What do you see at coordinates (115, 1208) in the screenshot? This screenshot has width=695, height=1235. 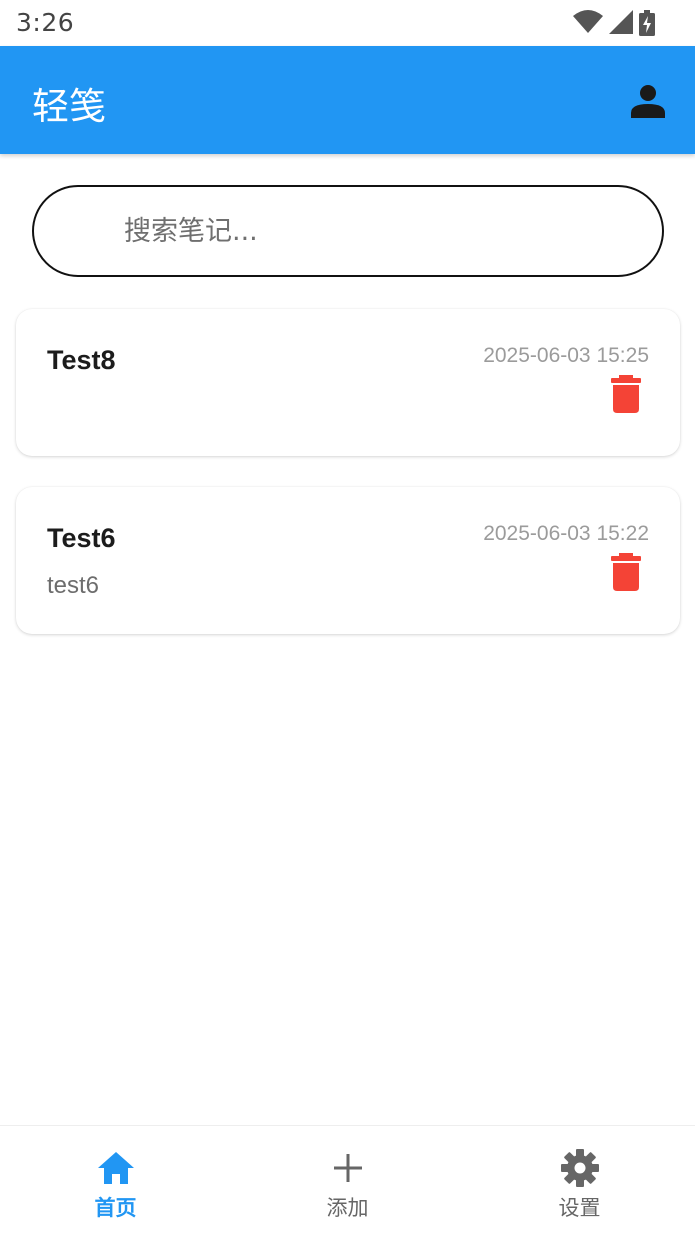 I see `nav-label-home: 首页` at bounding box center [115, 1208].